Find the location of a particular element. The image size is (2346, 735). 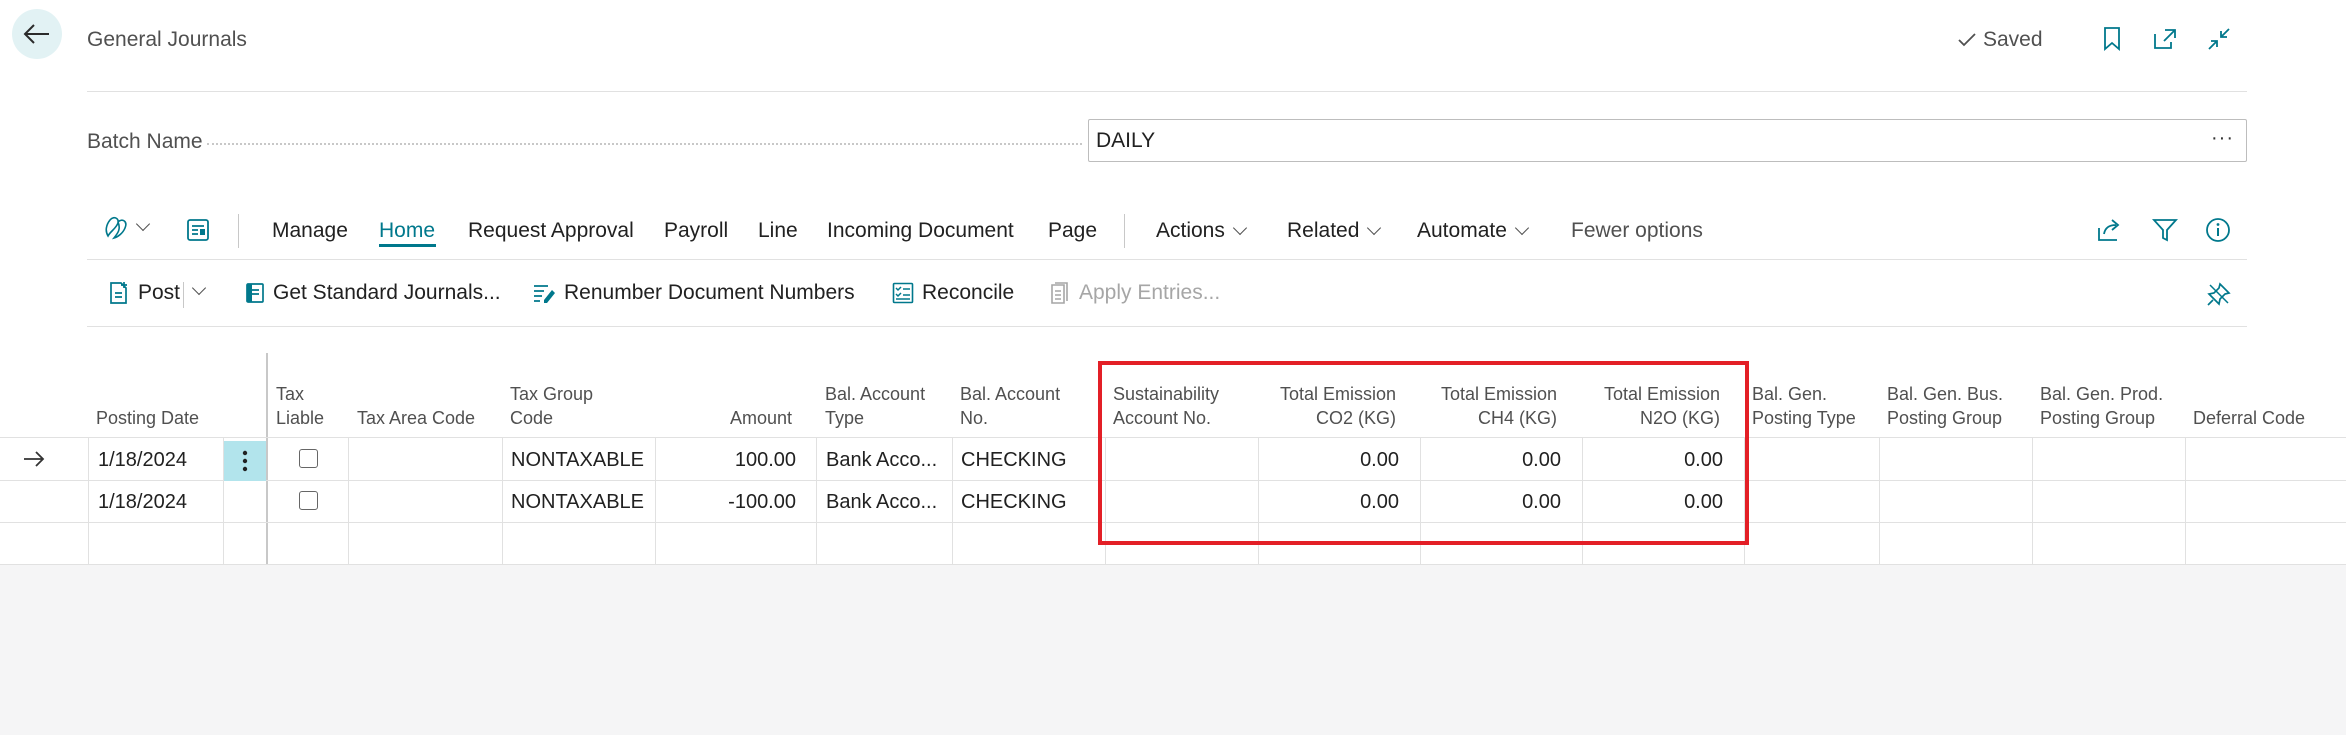

post-button: Post is located at coordinates (144, 293).